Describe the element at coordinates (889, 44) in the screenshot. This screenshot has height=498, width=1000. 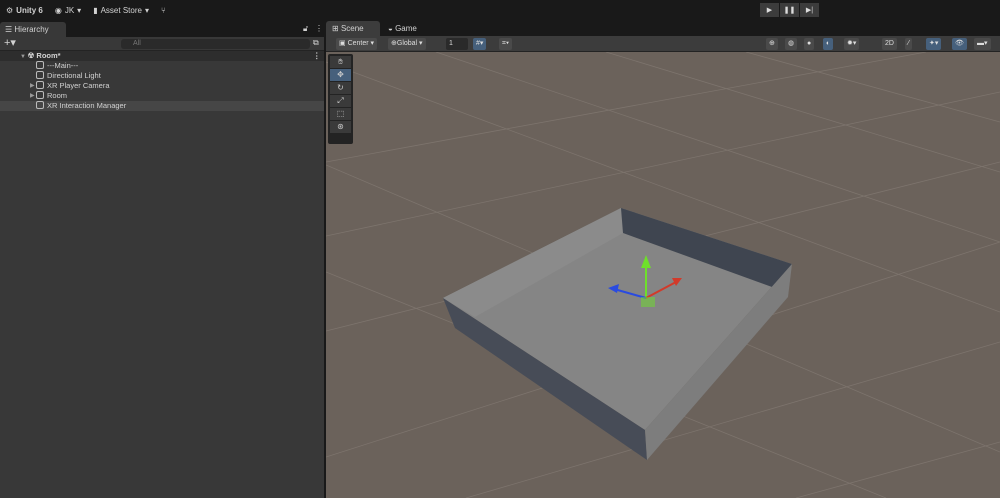
I see `2d-toggle-icon: 2D` at that location.